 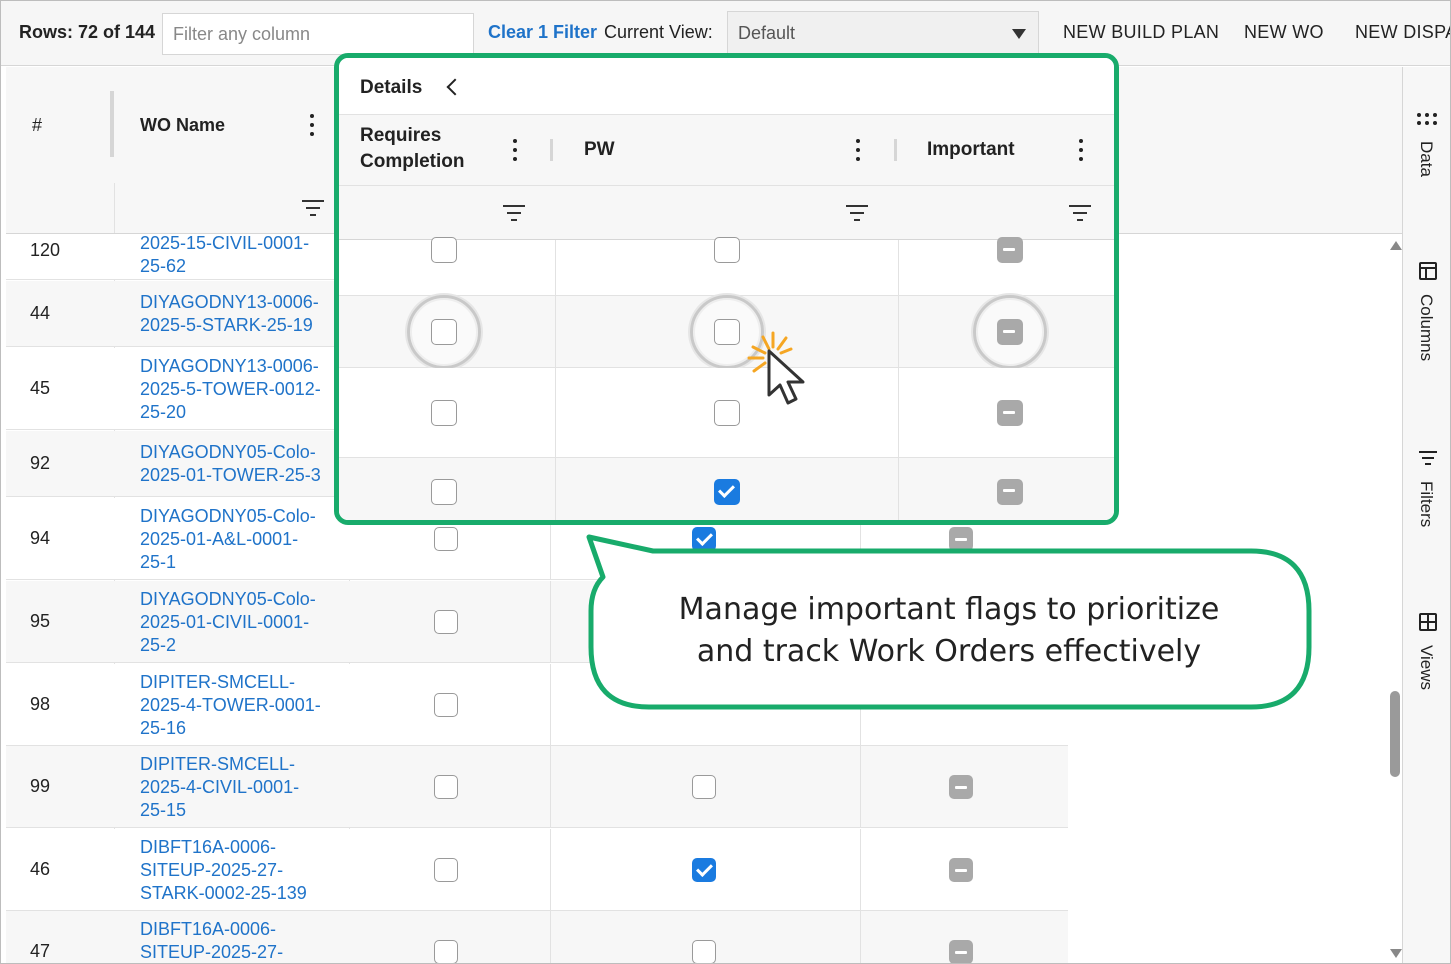 I want to click on row-number: 44, so click(x=40, y=313).